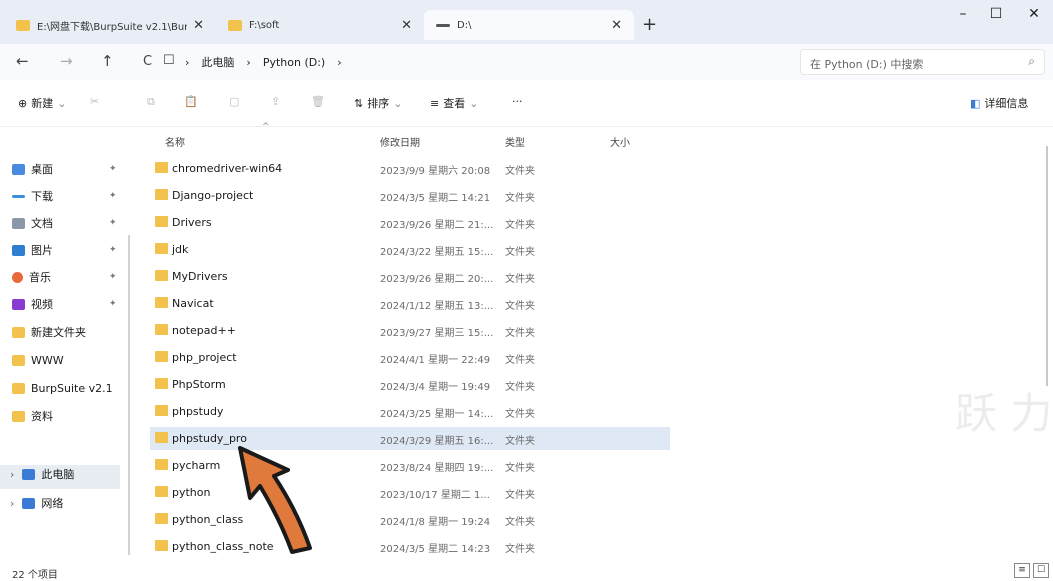 The width and height of the screenshot is (1053, 581). I want to click on delete-icon: 🗑, so click(318, 101).